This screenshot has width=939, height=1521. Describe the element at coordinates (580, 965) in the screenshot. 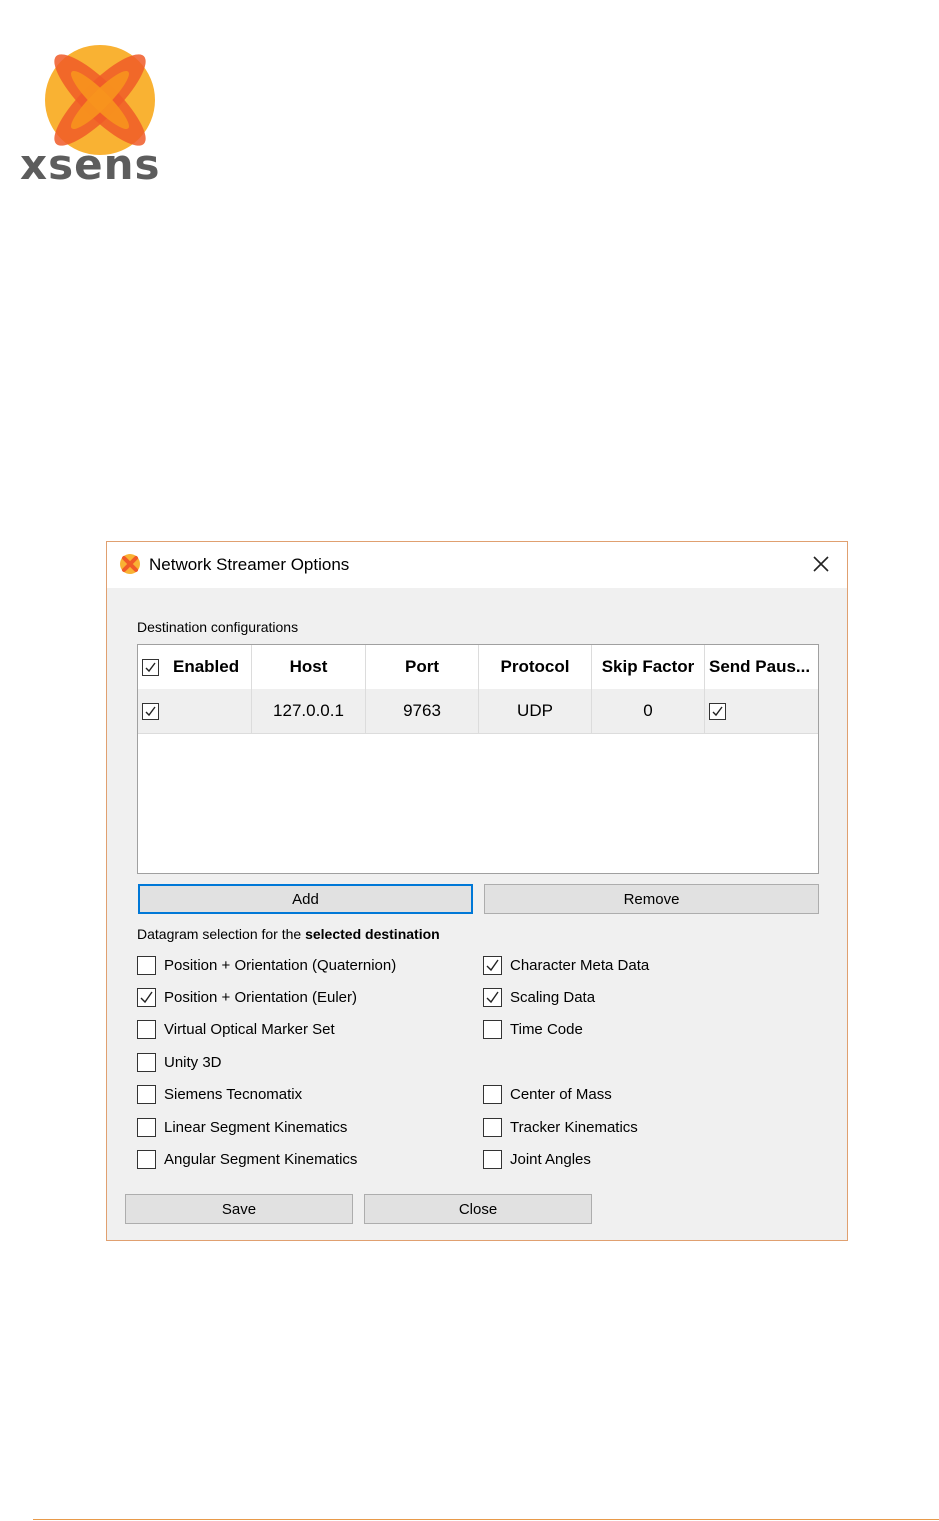

I see `option-label: Character Meta Data` at that location.